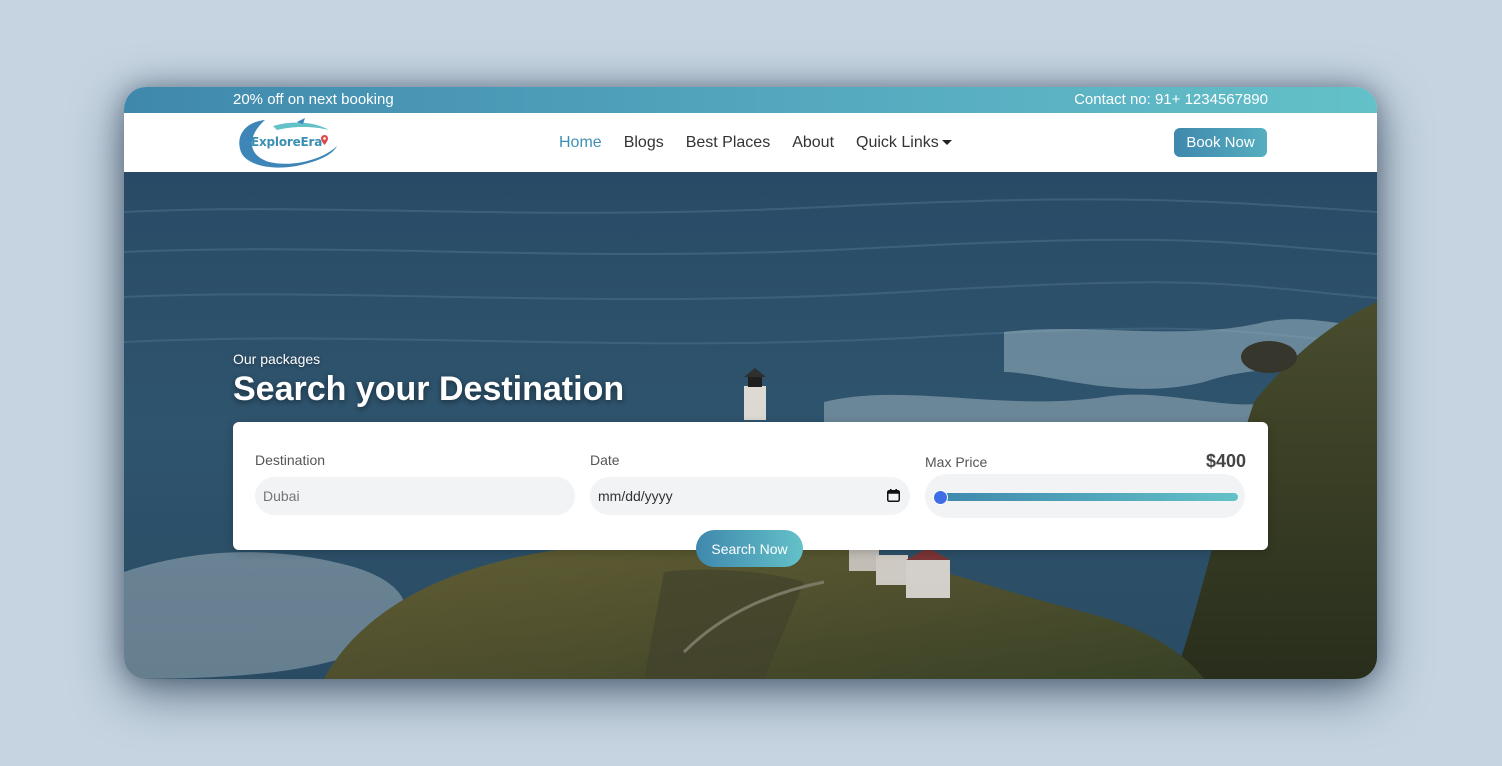  What do you see at coordinates (956, 462) in the screenshot?
I see `max-price-label: Max Price` at bounding box center [956, 462].